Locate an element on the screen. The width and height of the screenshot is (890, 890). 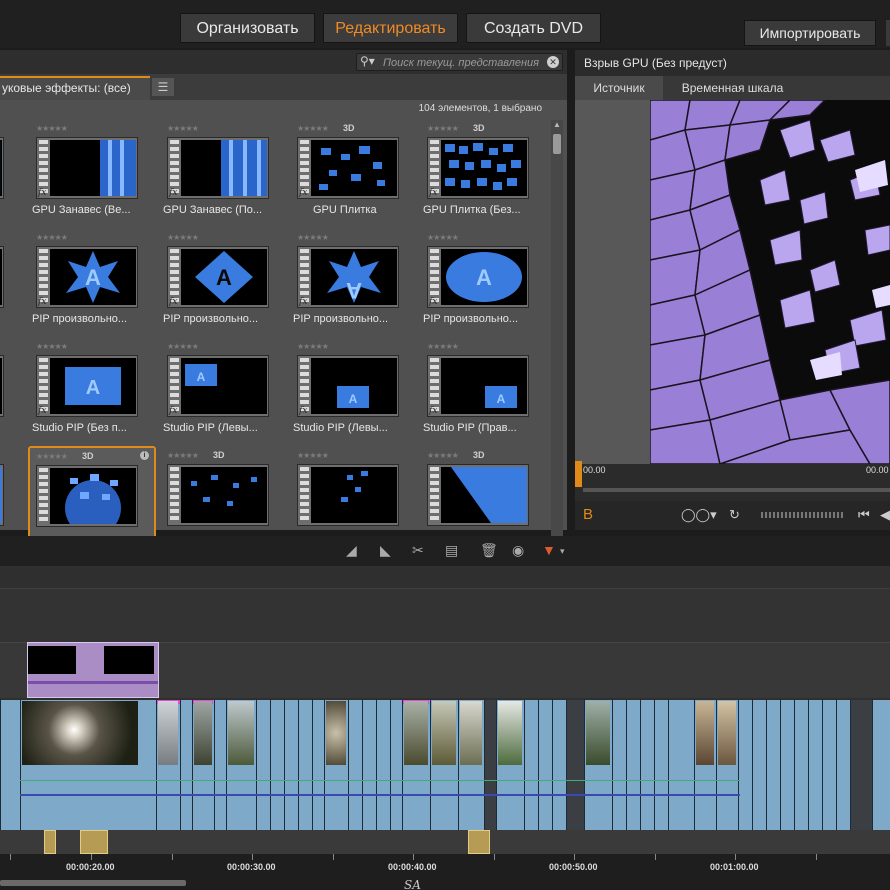
video-track is located at coordinates (445, 765).